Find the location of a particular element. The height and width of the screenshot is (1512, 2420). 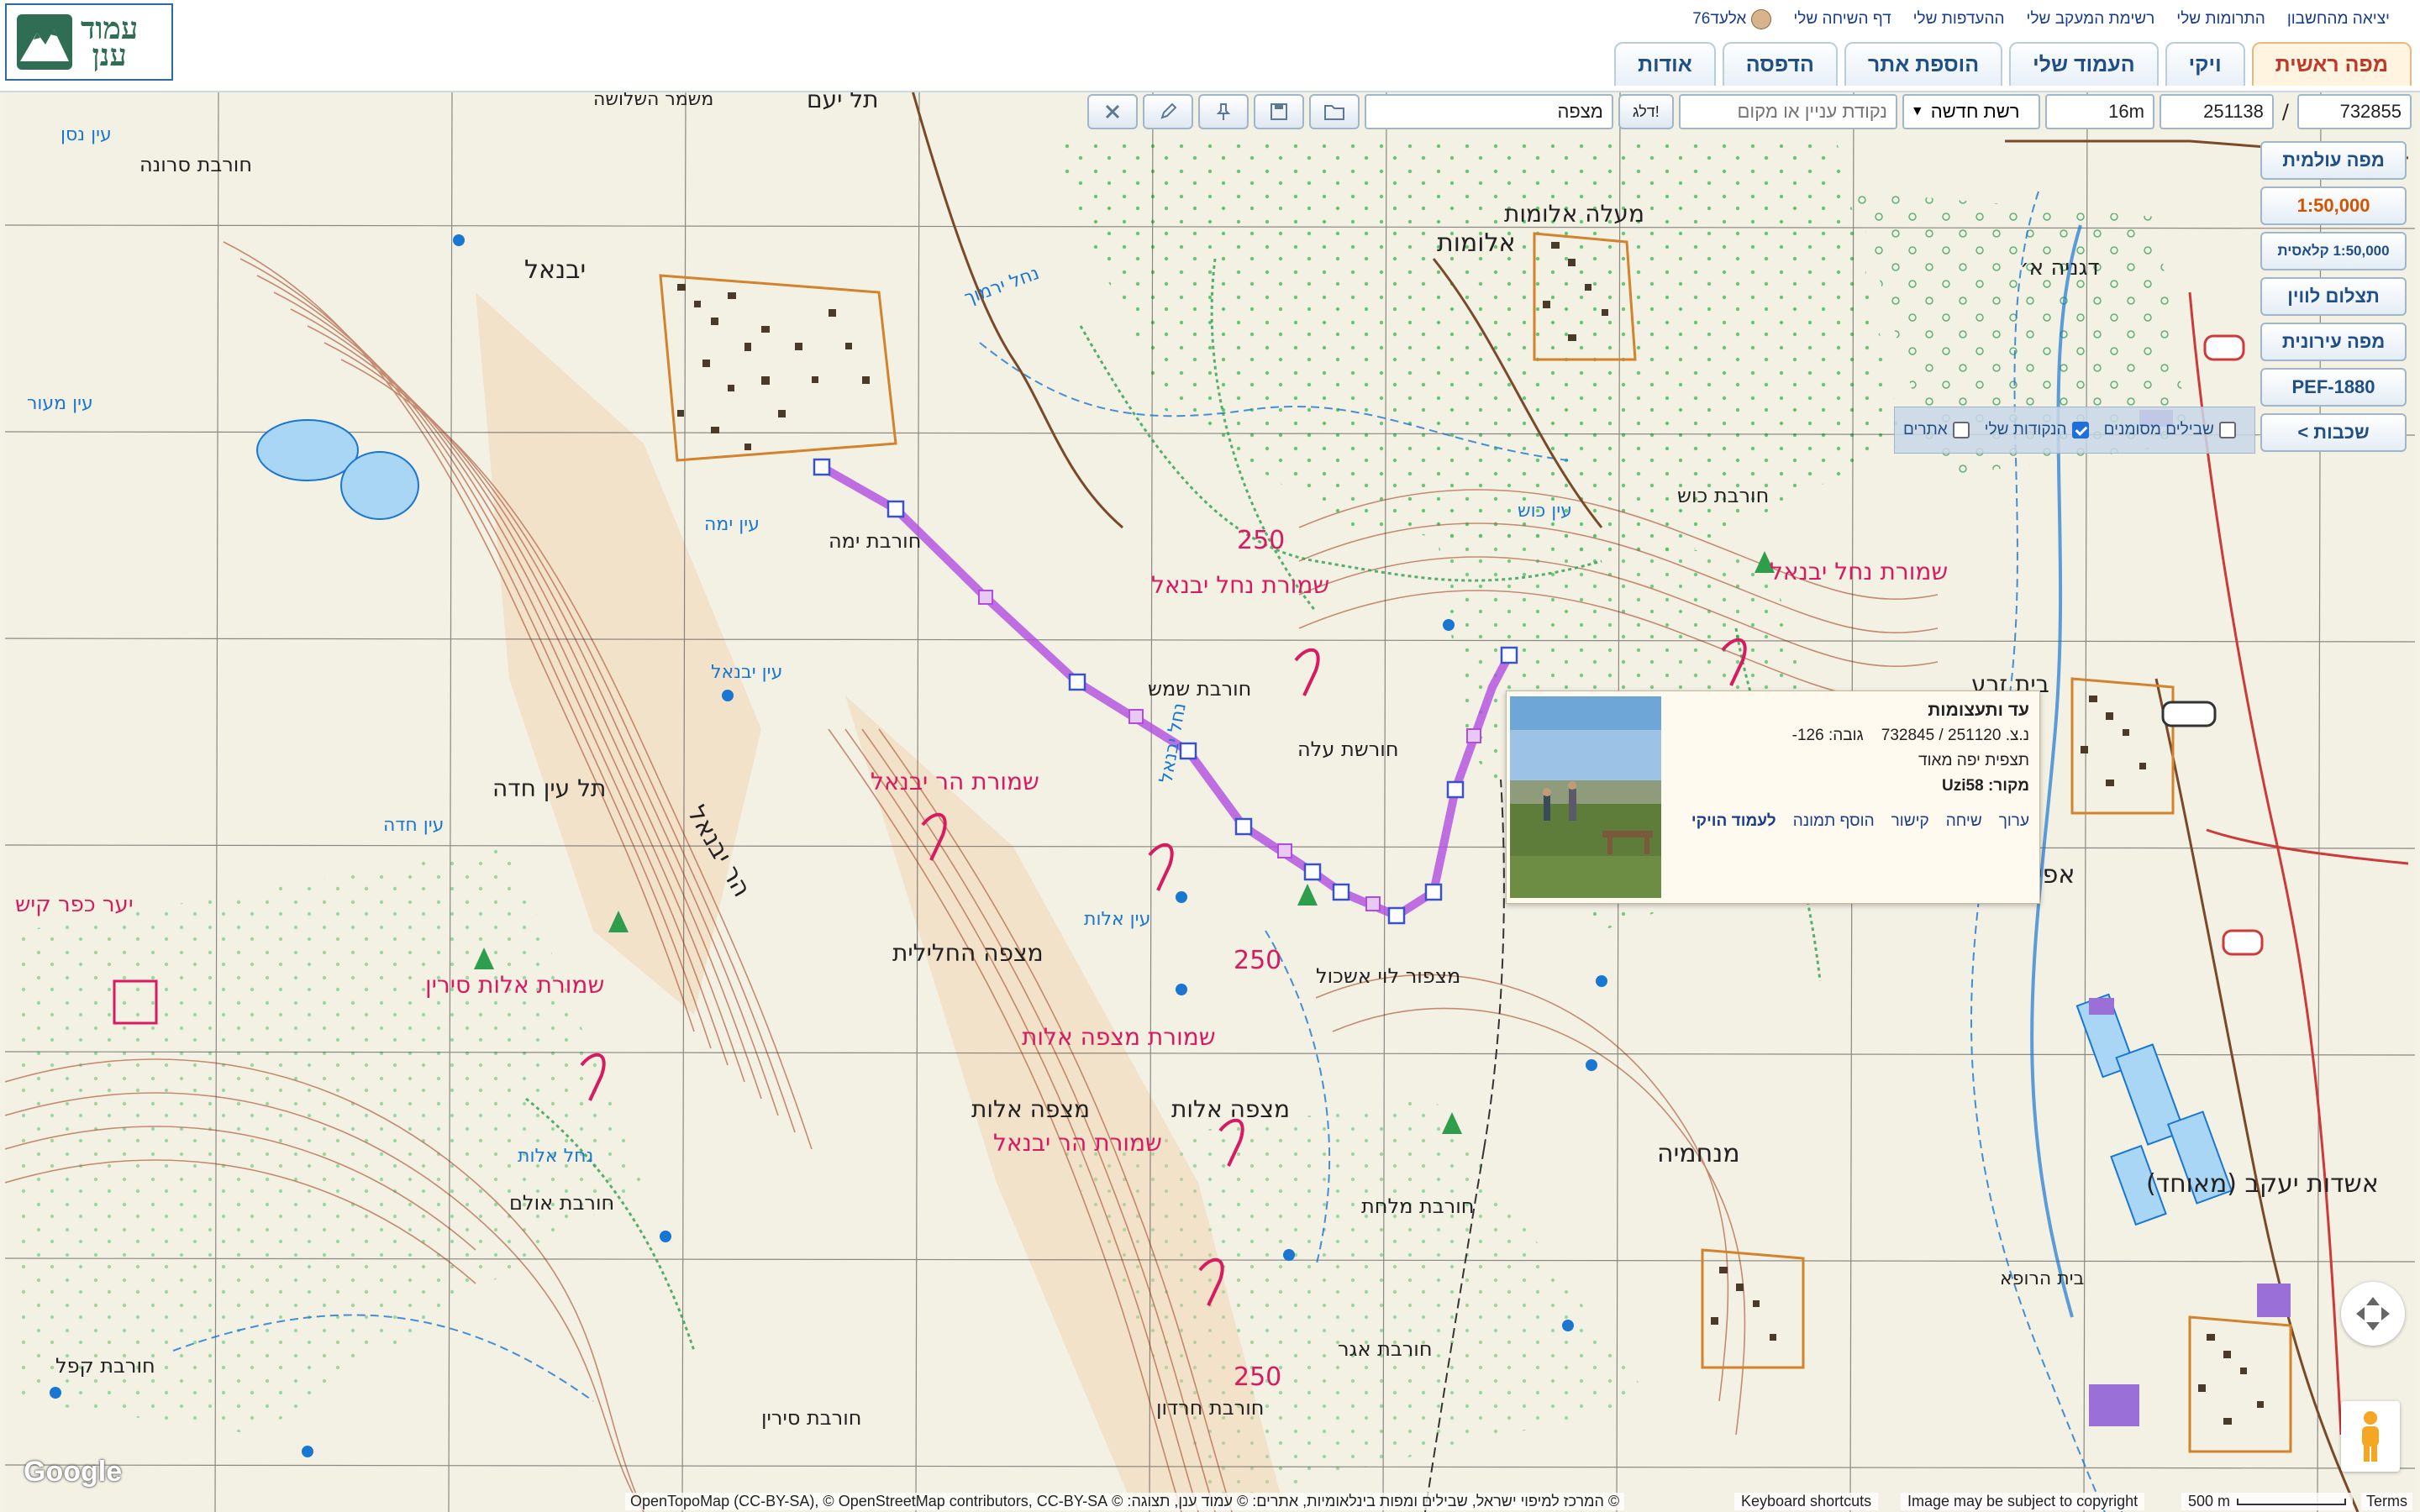

tab-print: הדפסה is located at coordinates (1780, 64).